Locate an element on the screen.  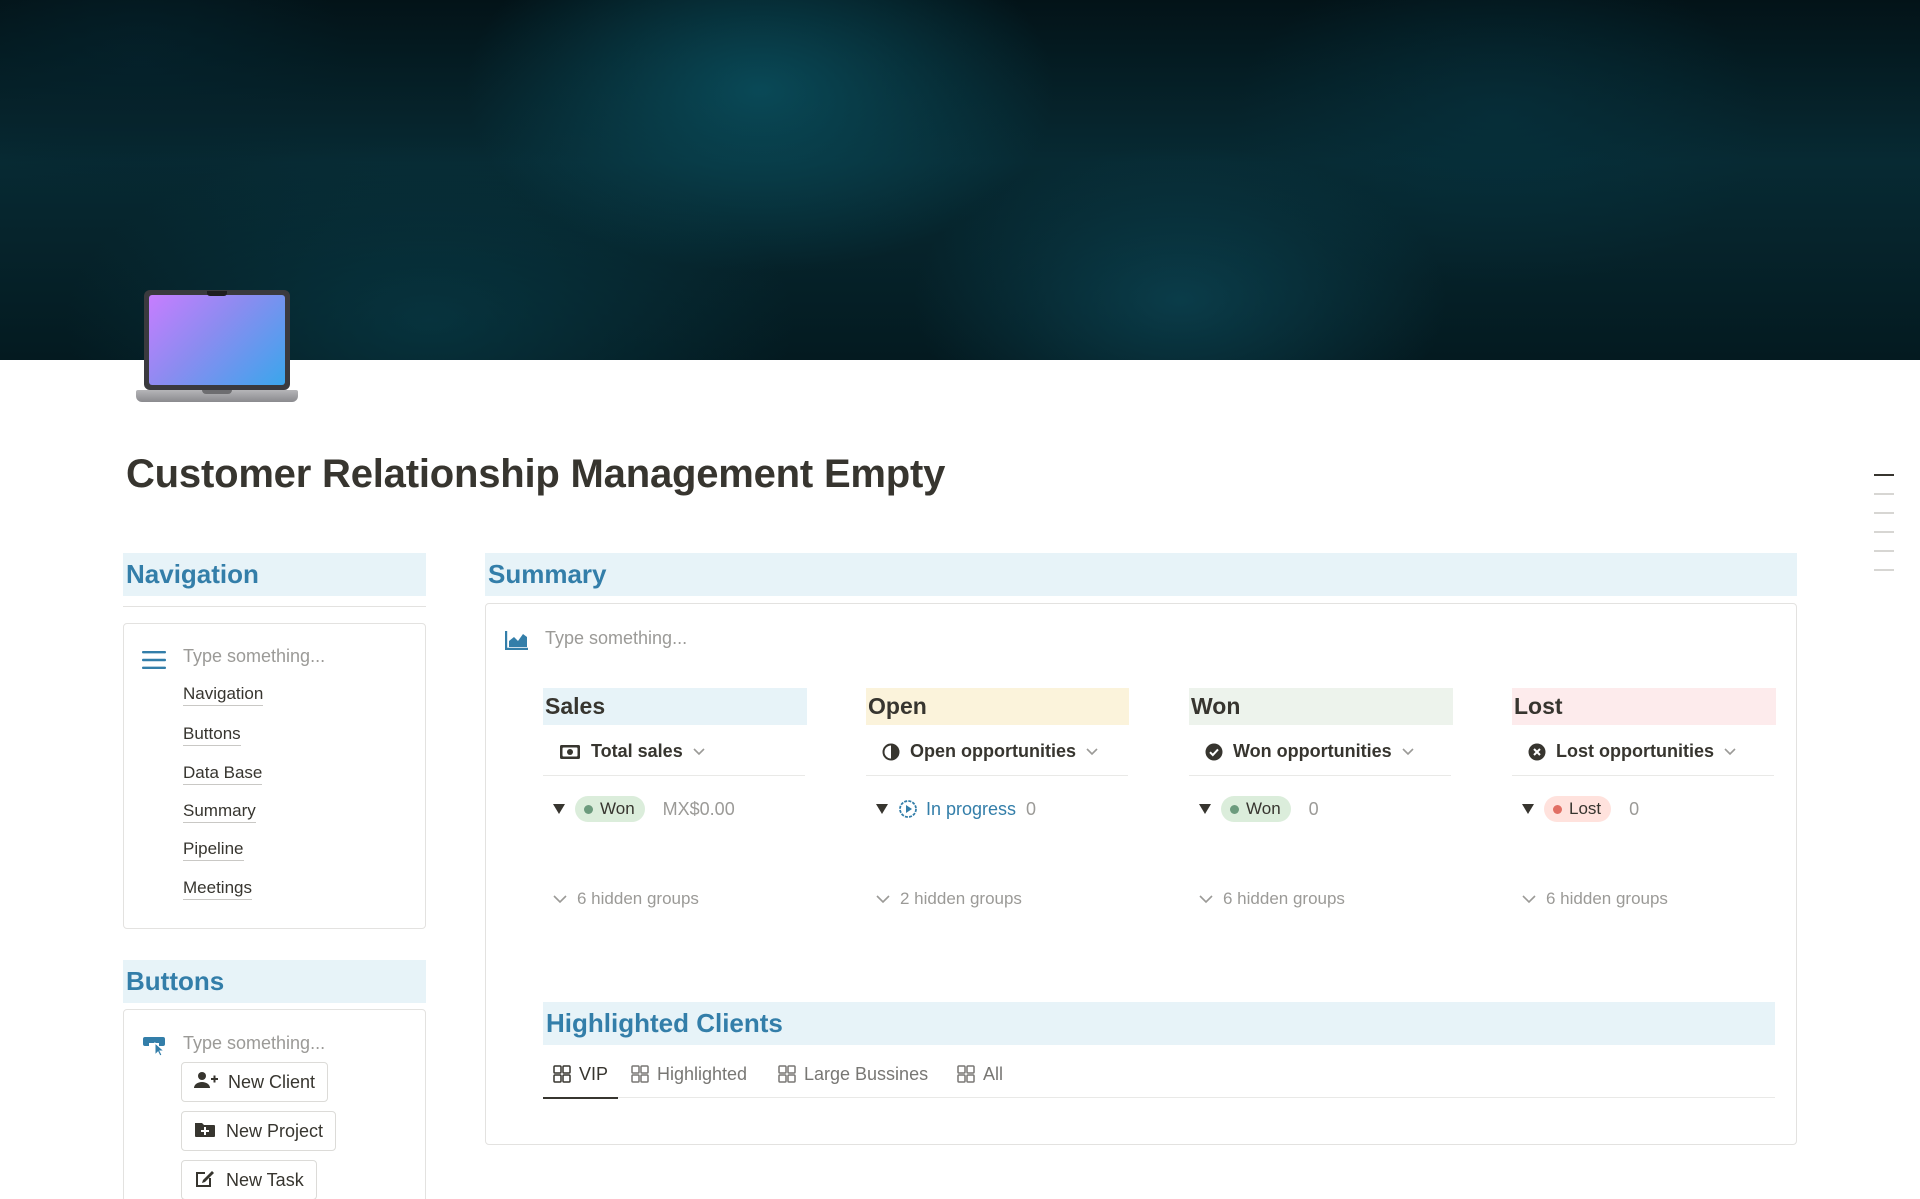
tab-large-bussines-label: Large Bussines is located at coordinates (866, 1073).